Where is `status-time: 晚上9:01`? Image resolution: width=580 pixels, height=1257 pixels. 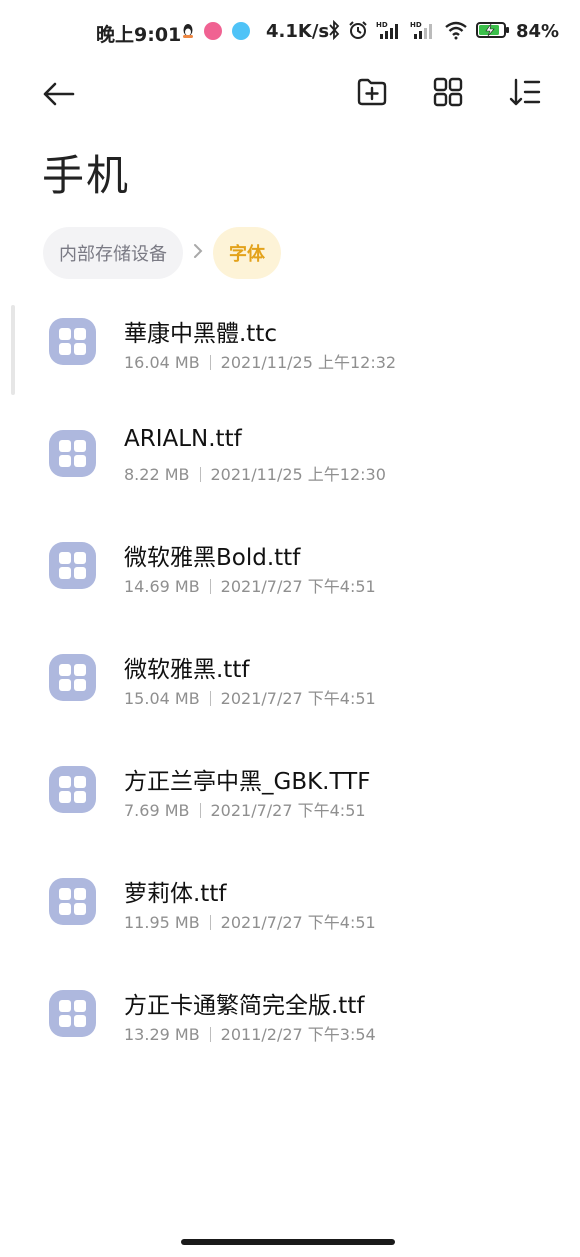
status-time: 晚上9:01 is located at coordinates (139, 35).